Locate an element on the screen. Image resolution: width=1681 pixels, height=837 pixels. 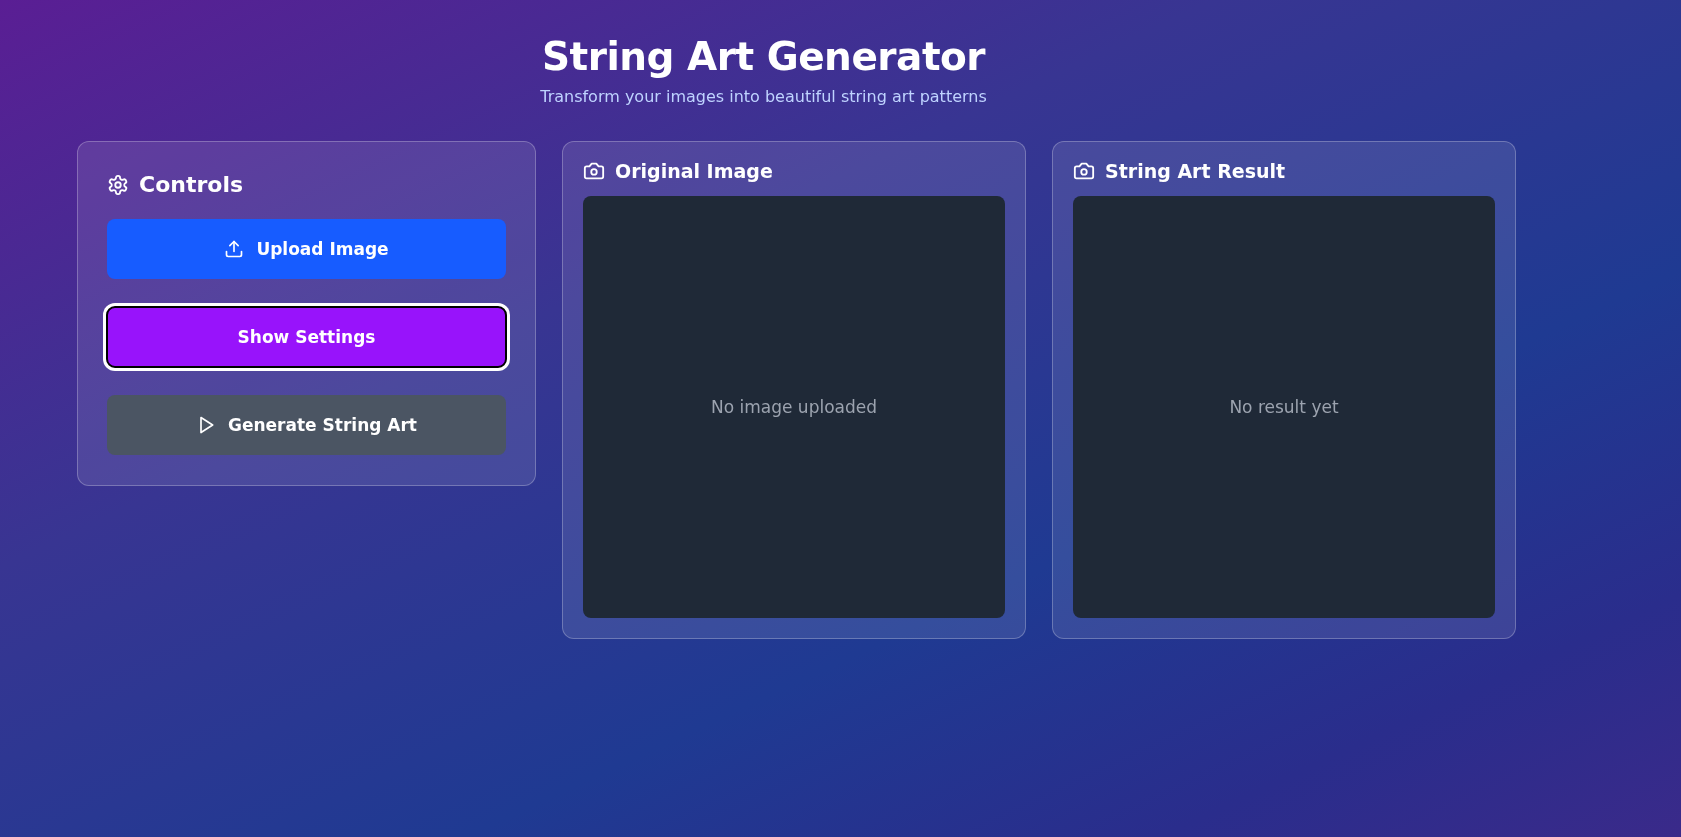
card-title: Original Image is located at coordinates (694, 171).